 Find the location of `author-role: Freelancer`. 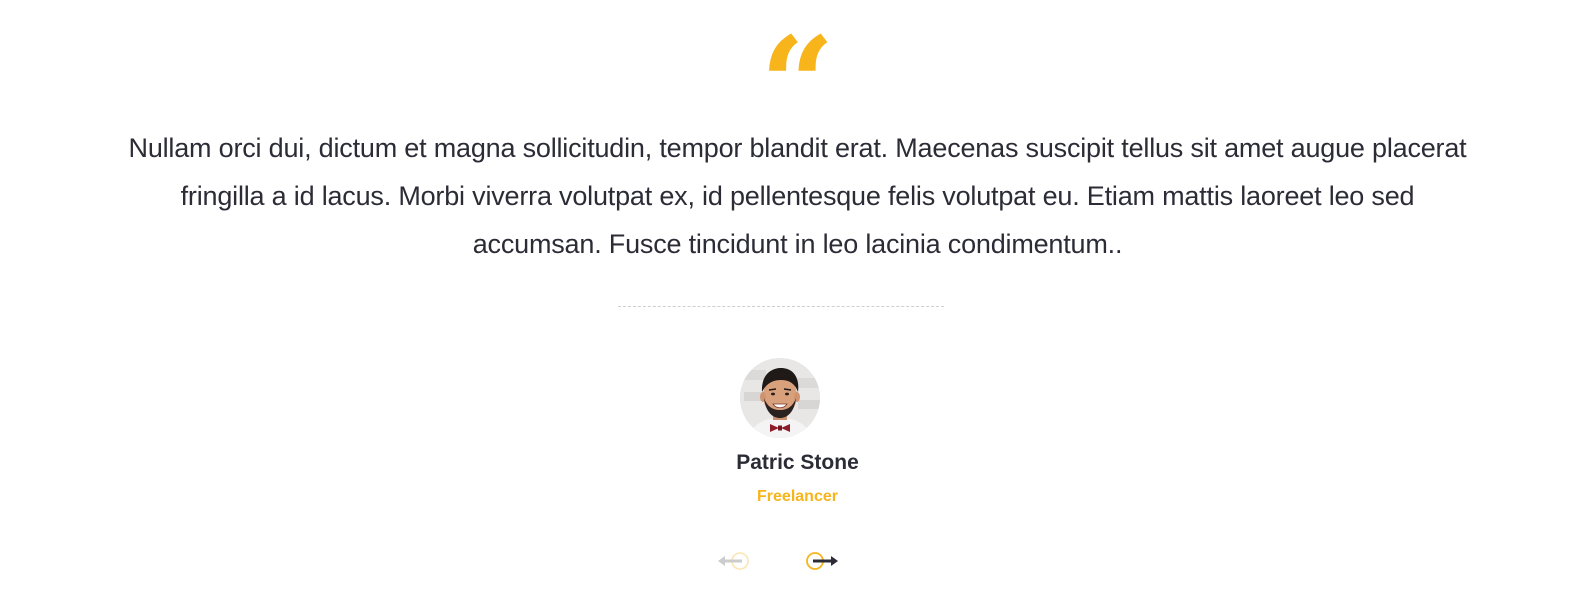

author-role: Freelancer is located at coordinates (797, 496).